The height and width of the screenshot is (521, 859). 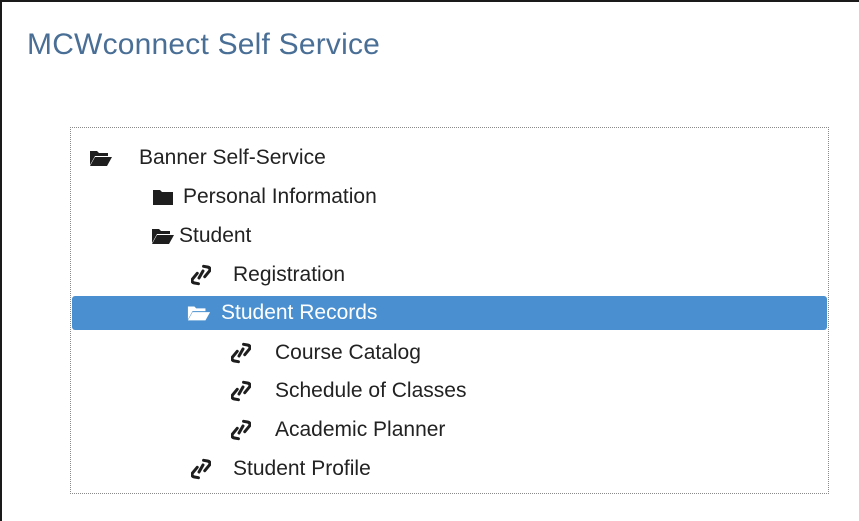 I want to click on tree-item-label: Student Profile, so click(x=302, y=468).